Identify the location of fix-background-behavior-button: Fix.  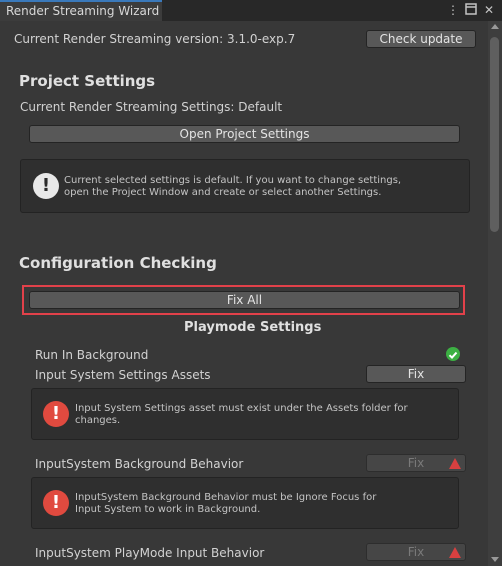
(416, 463).